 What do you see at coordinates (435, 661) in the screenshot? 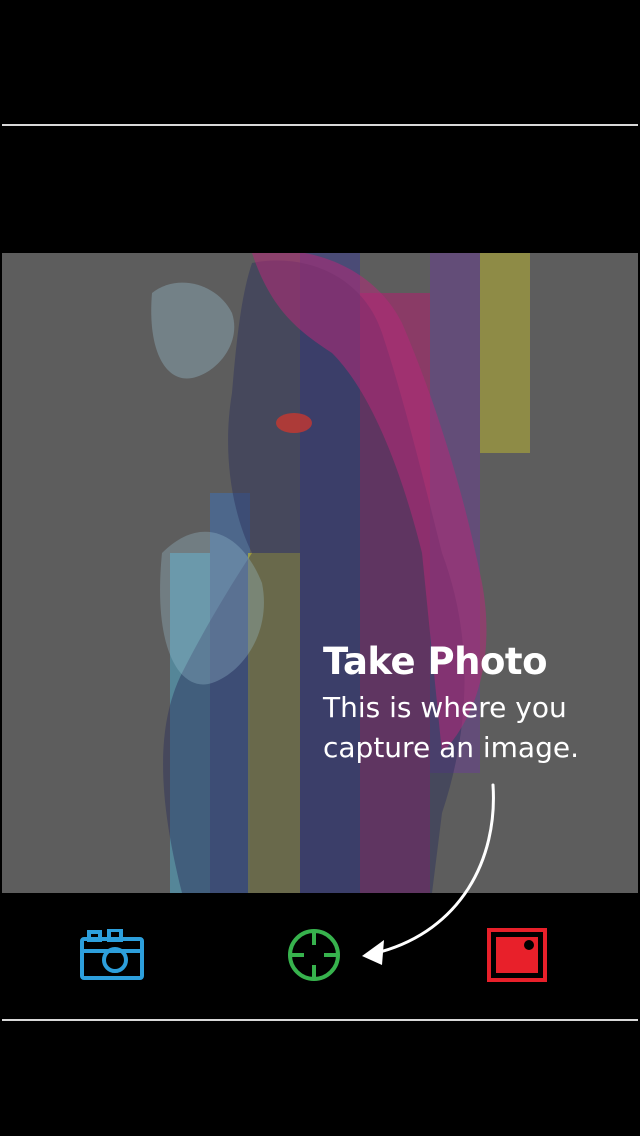
I see `tooltip-title: Take Photo` at bounding box center [435, 661].